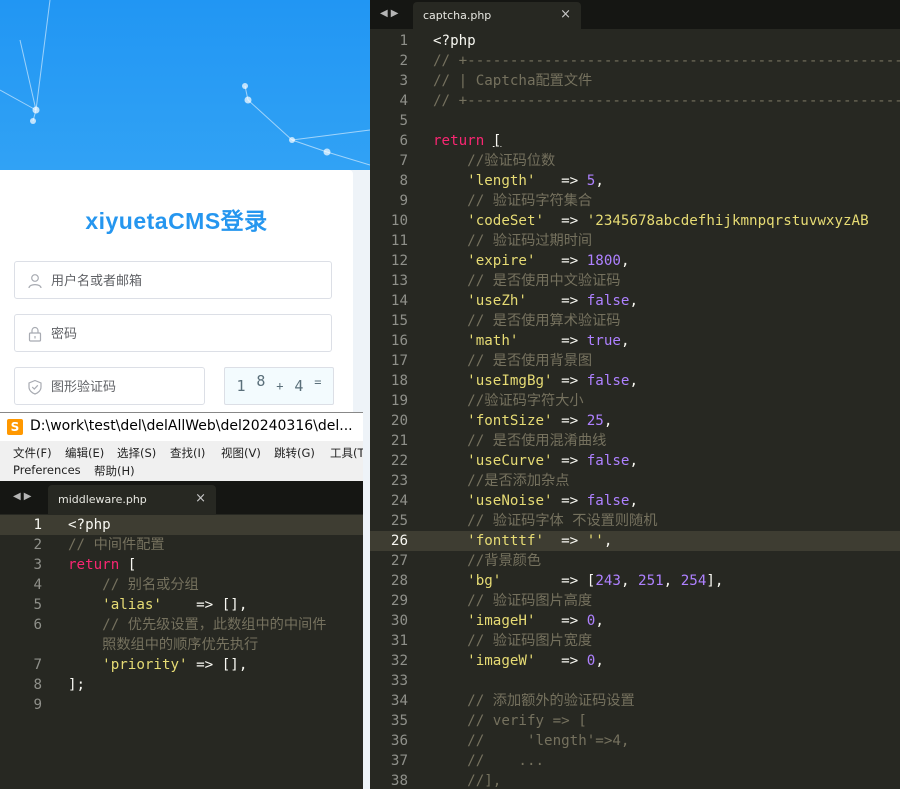 The height and width of the screenshot is (789, 900). I want to click on shield-check-icon, so click(35, 387).